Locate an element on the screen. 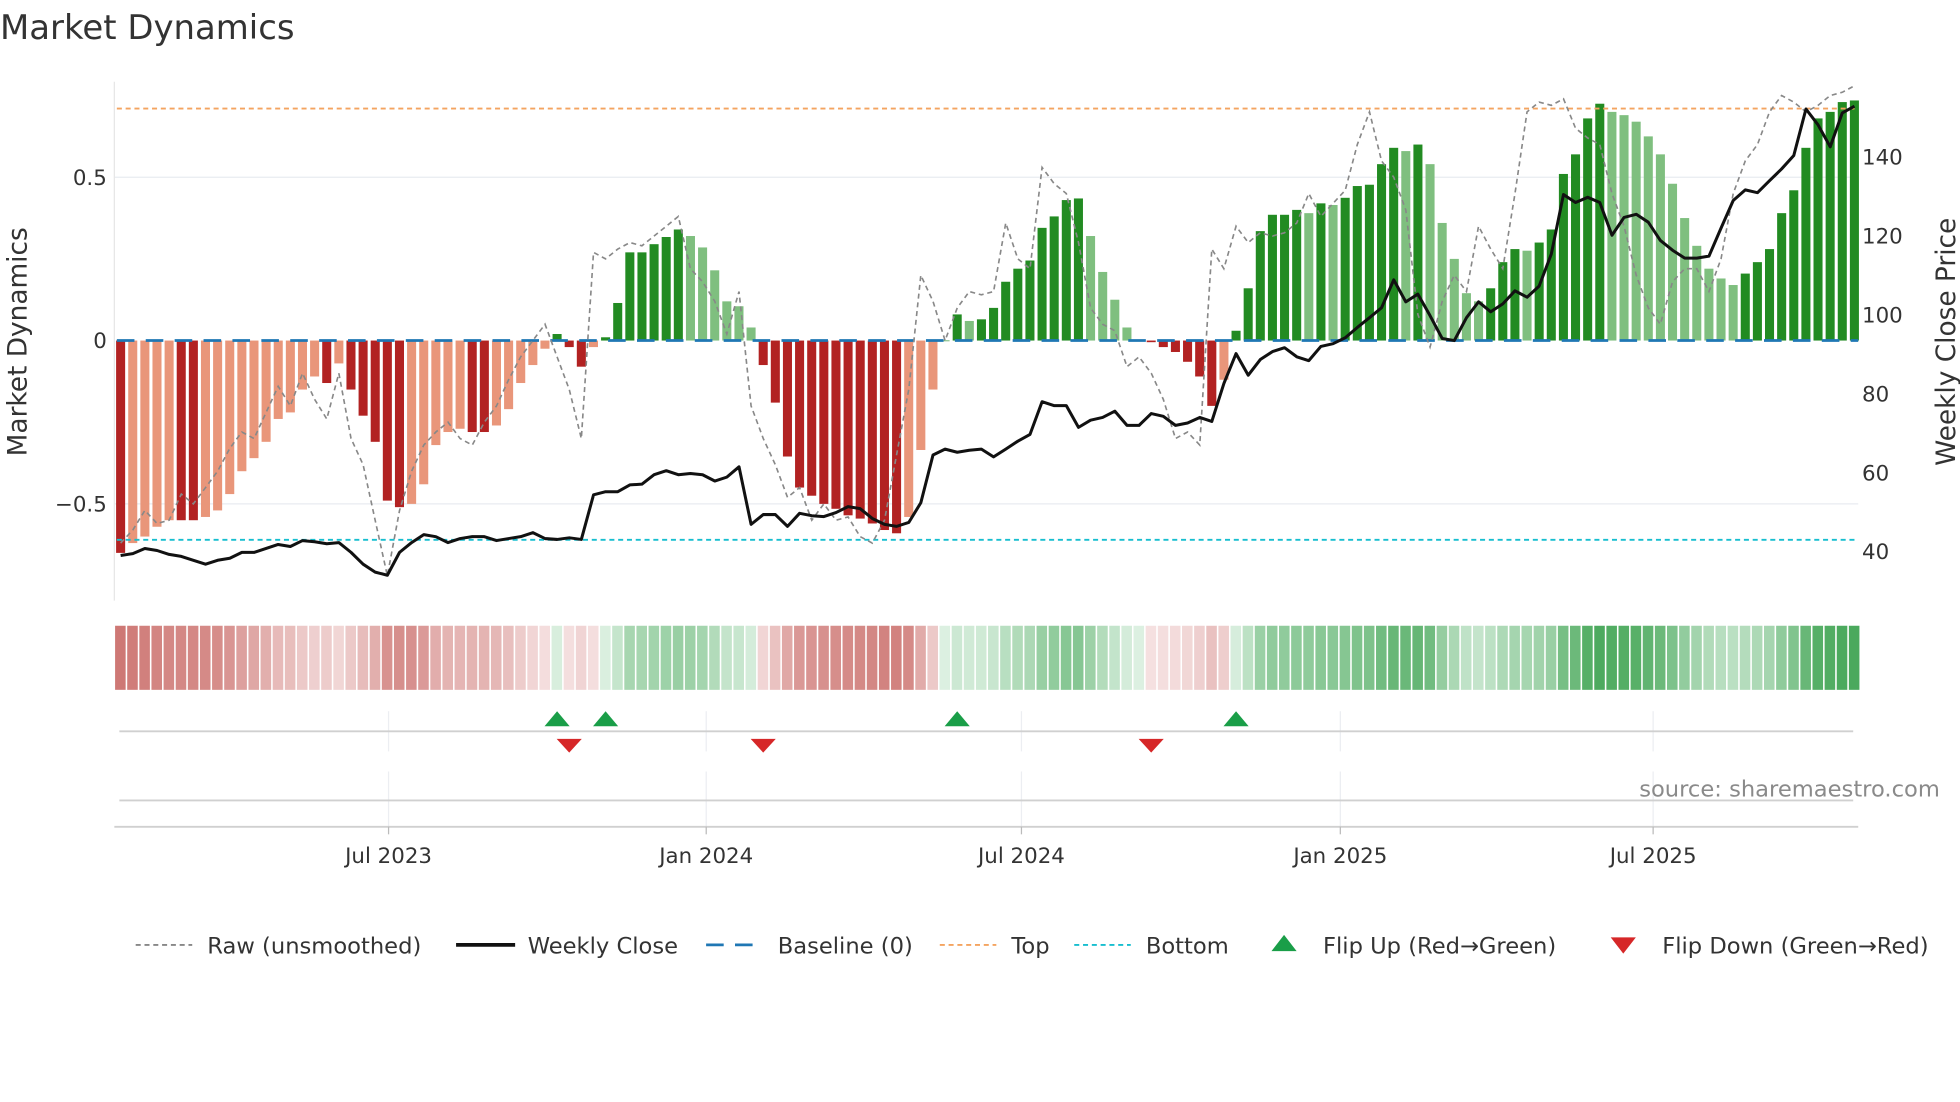 The height and width of the screenshot is (1102, 1960). y-tick-label: −0.5 is located at coordinates (81, 504).